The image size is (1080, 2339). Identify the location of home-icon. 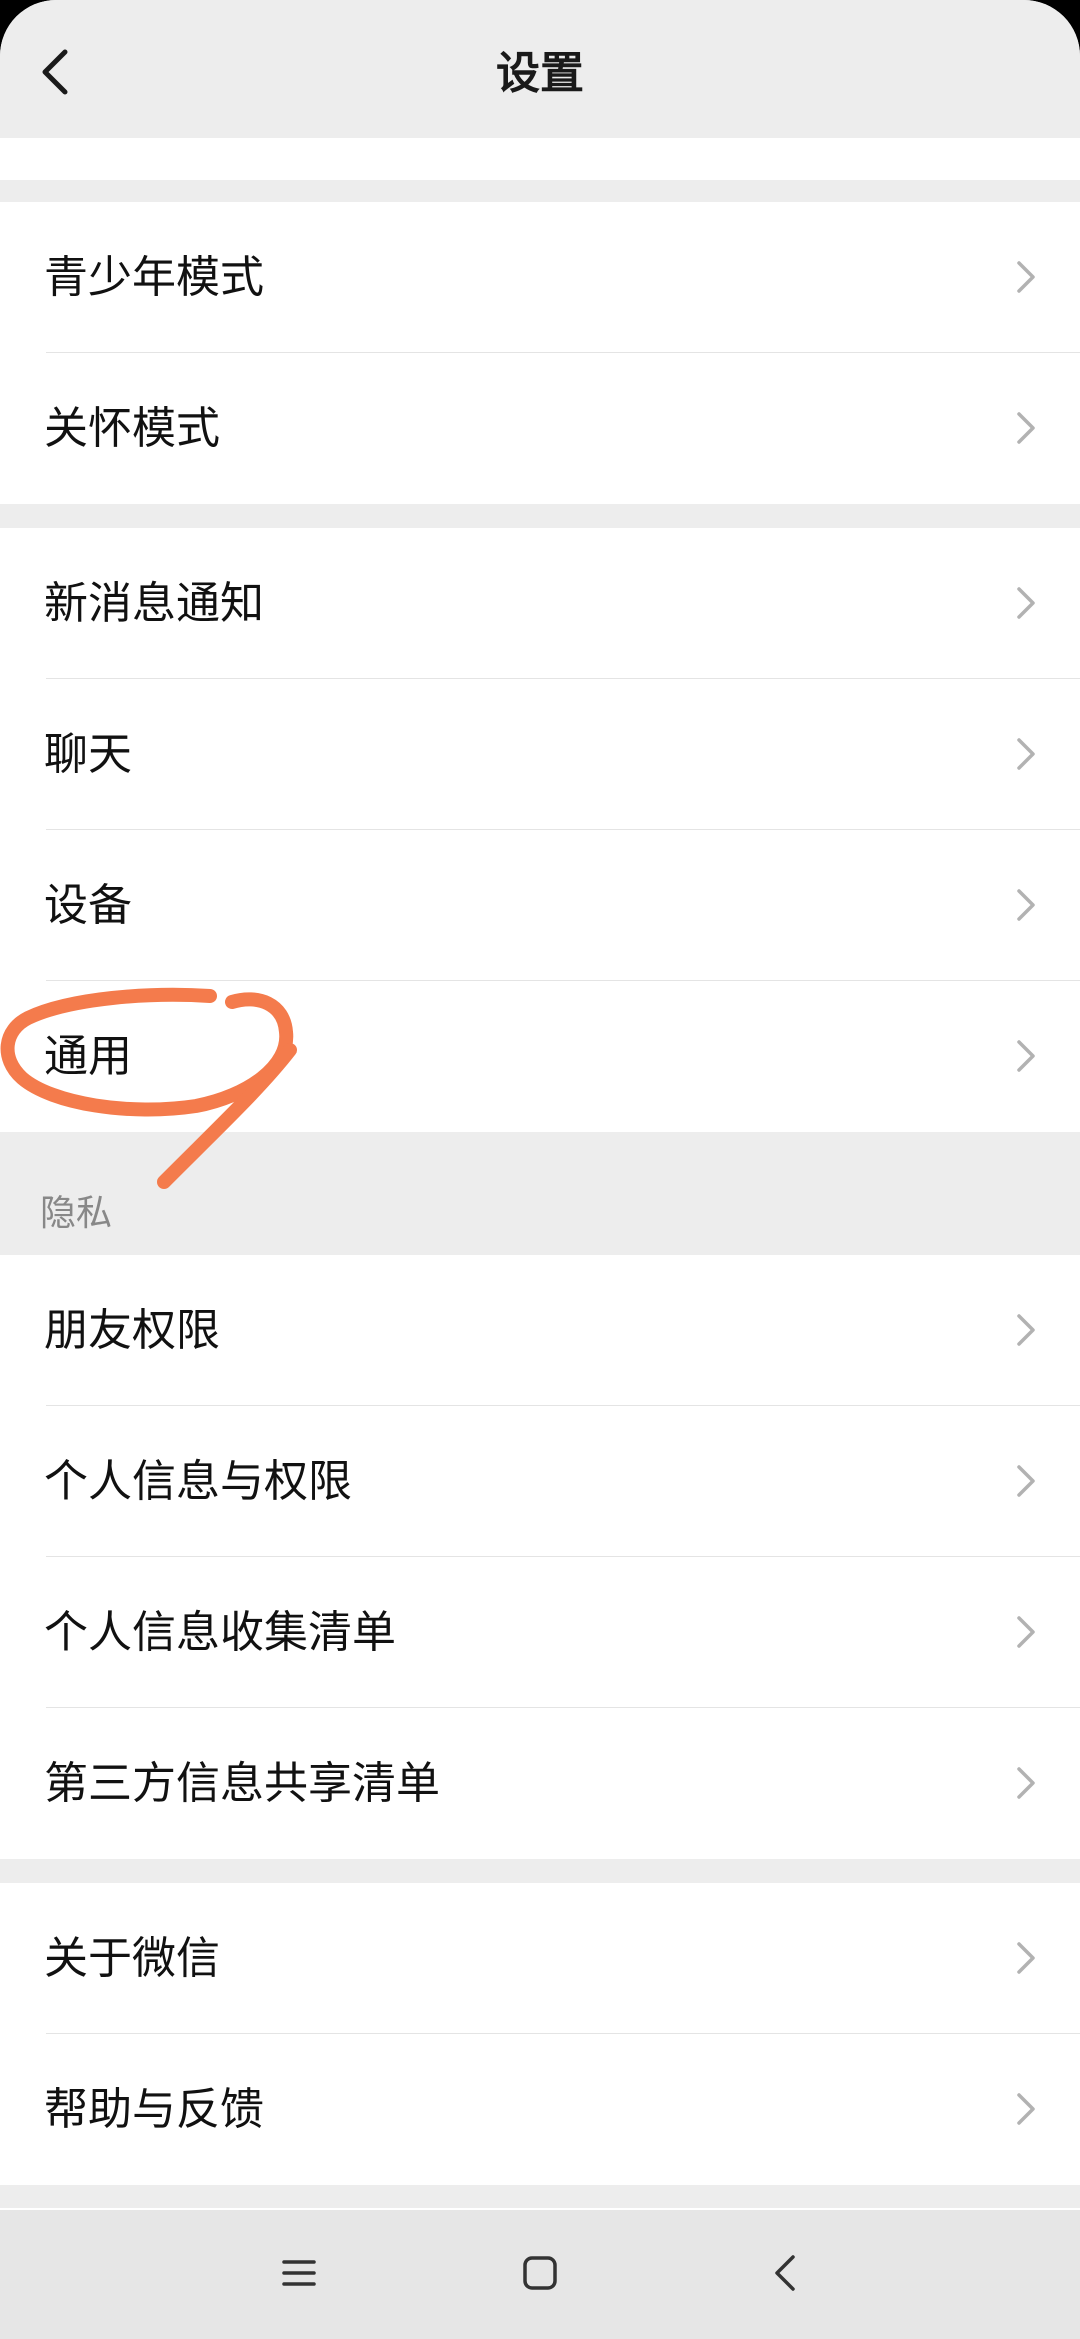
(540, 2273).